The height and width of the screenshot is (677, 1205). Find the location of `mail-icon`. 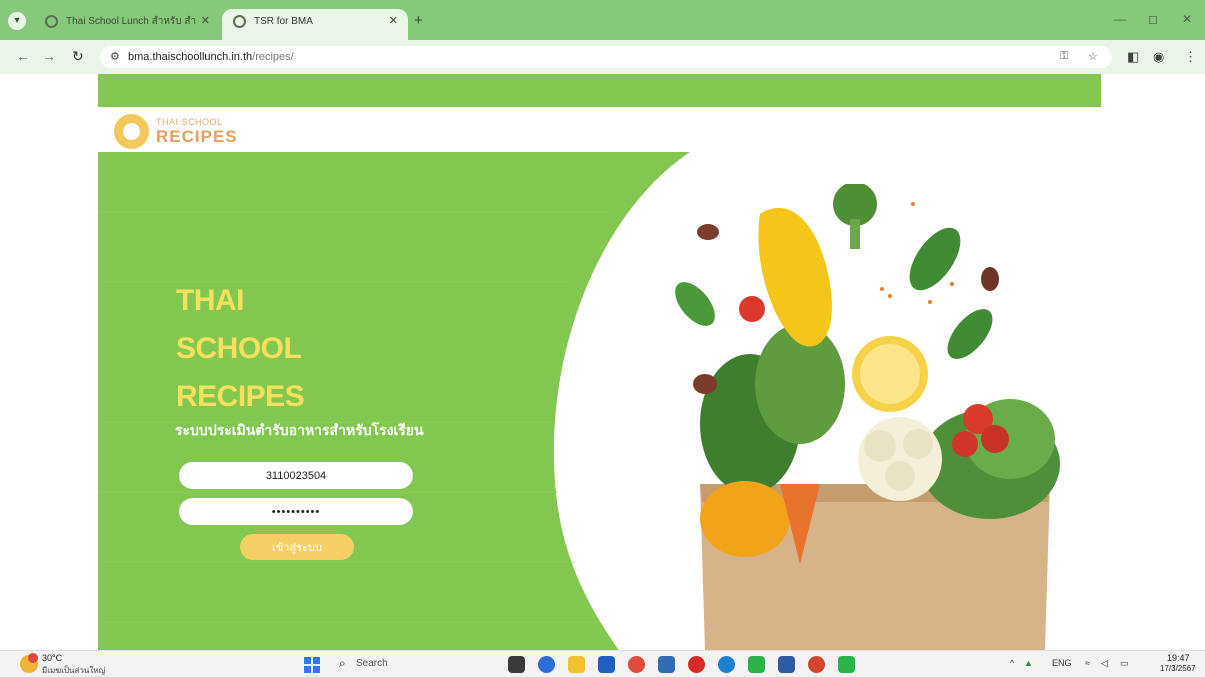

mail-icon is located at coordinates (606, 664).